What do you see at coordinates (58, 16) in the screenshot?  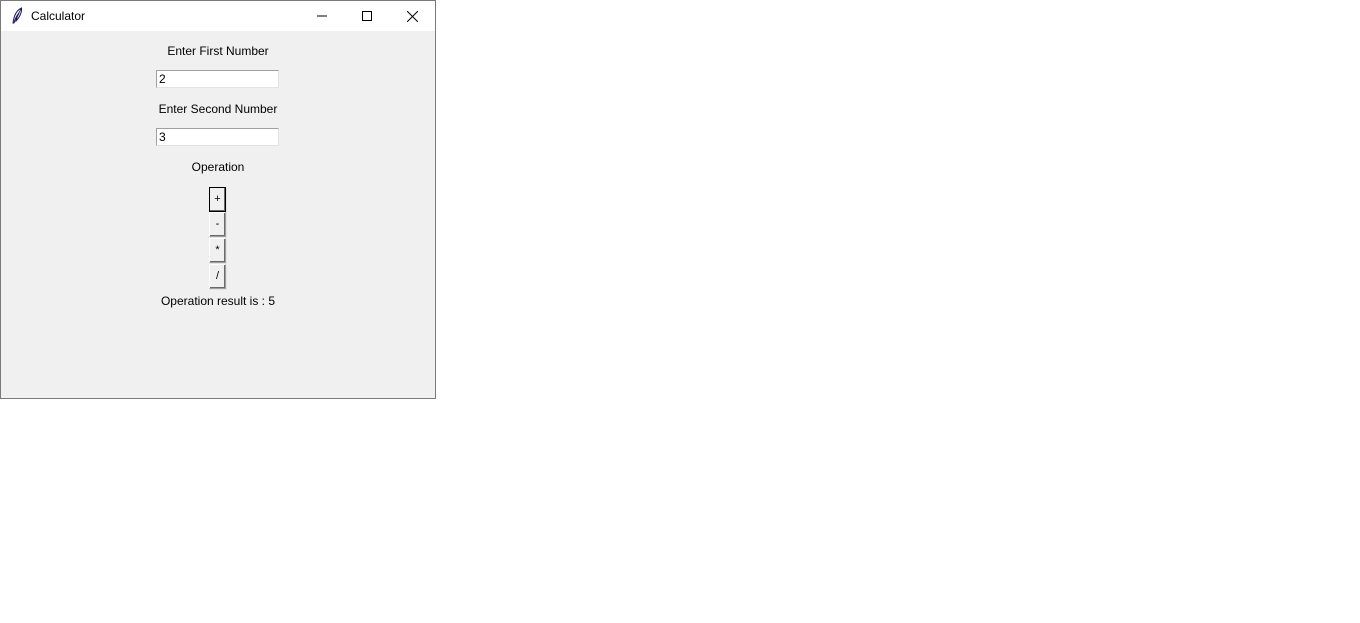 I see `window-title: Calculator` at bounding box center [58, 16].